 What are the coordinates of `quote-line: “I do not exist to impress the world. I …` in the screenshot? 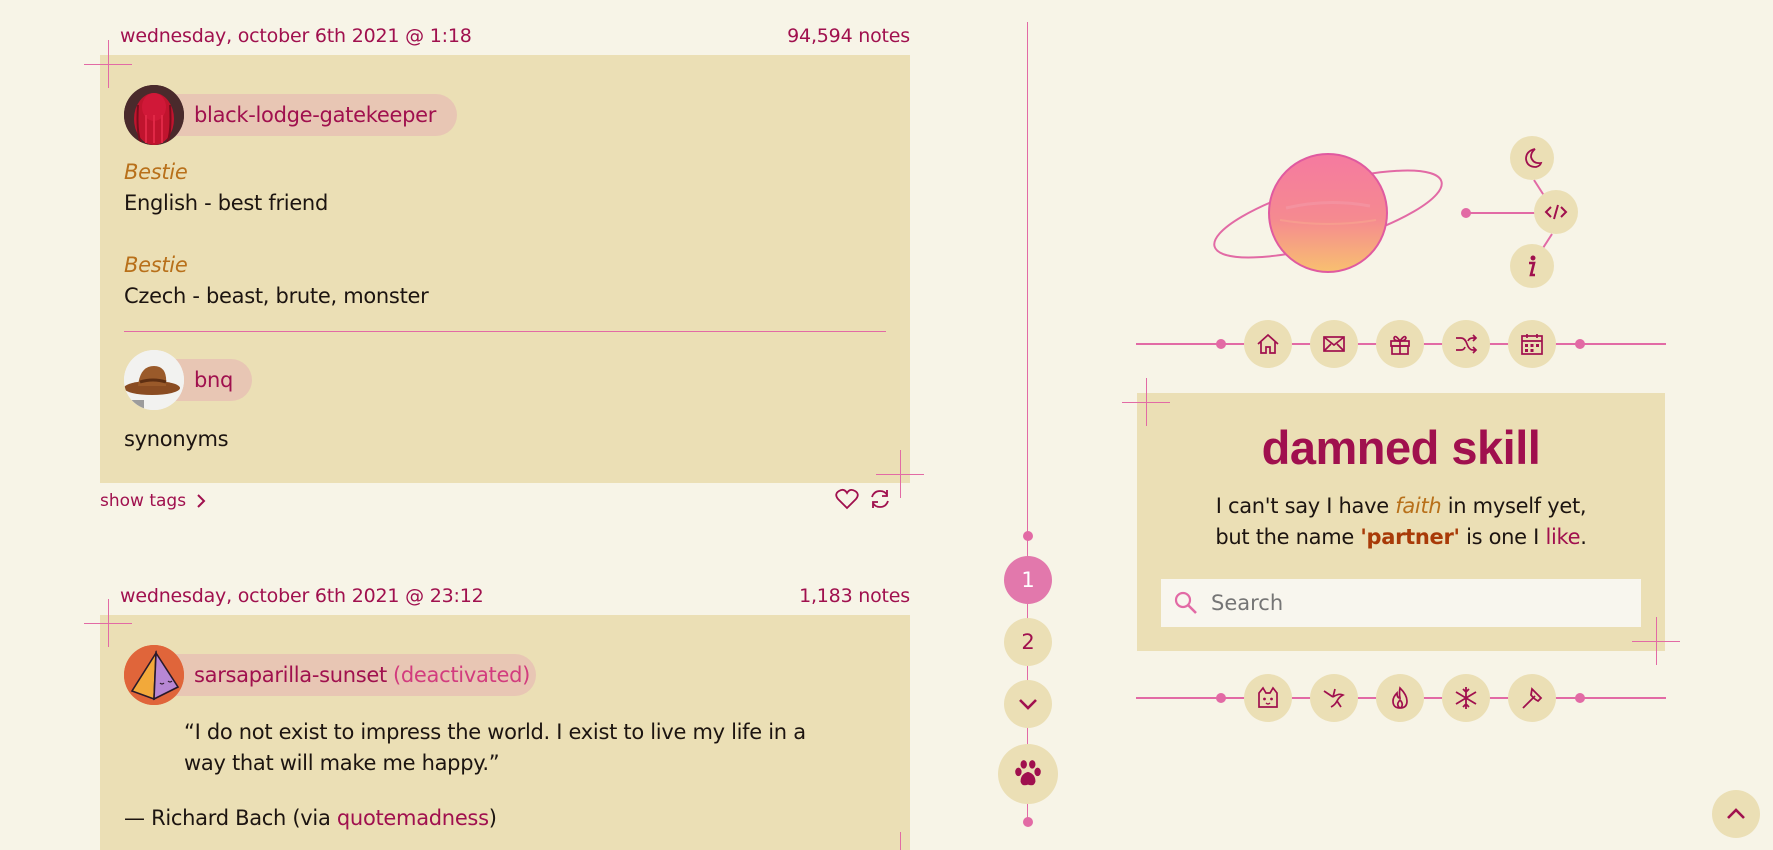 It's located at (495, 732).